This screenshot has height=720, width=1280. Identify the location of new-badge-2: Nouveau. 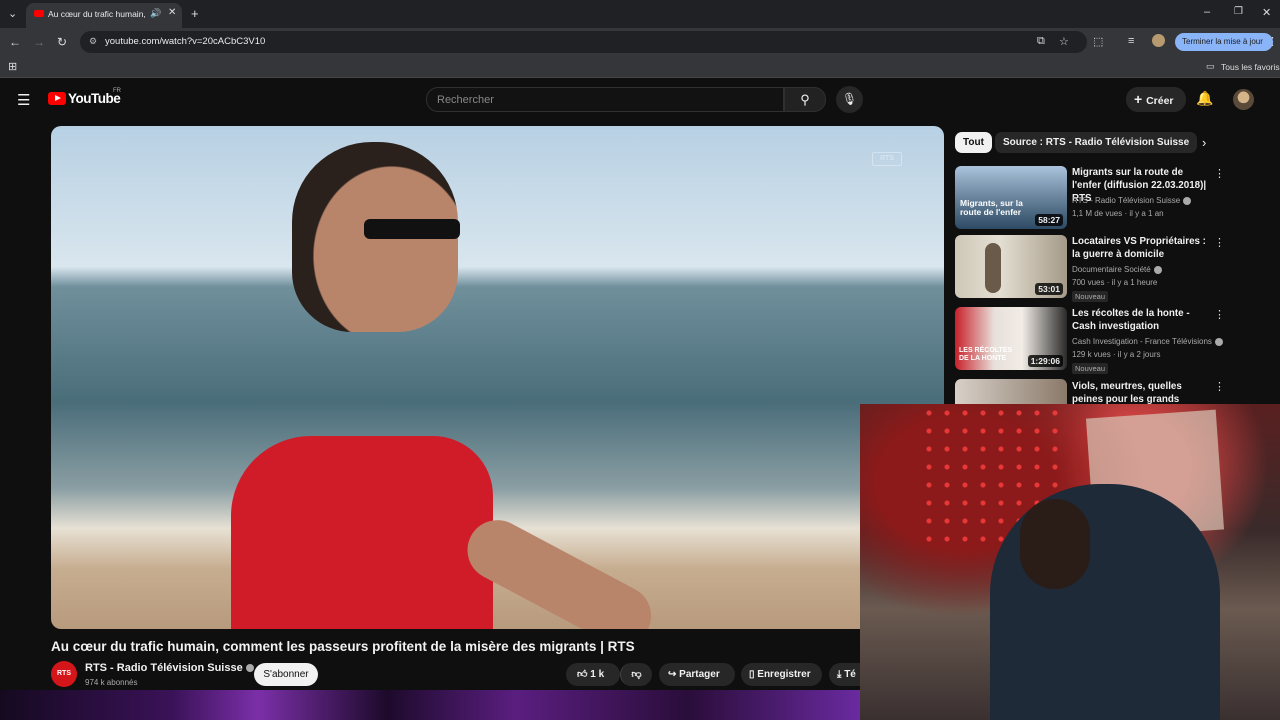
(1090, 296).